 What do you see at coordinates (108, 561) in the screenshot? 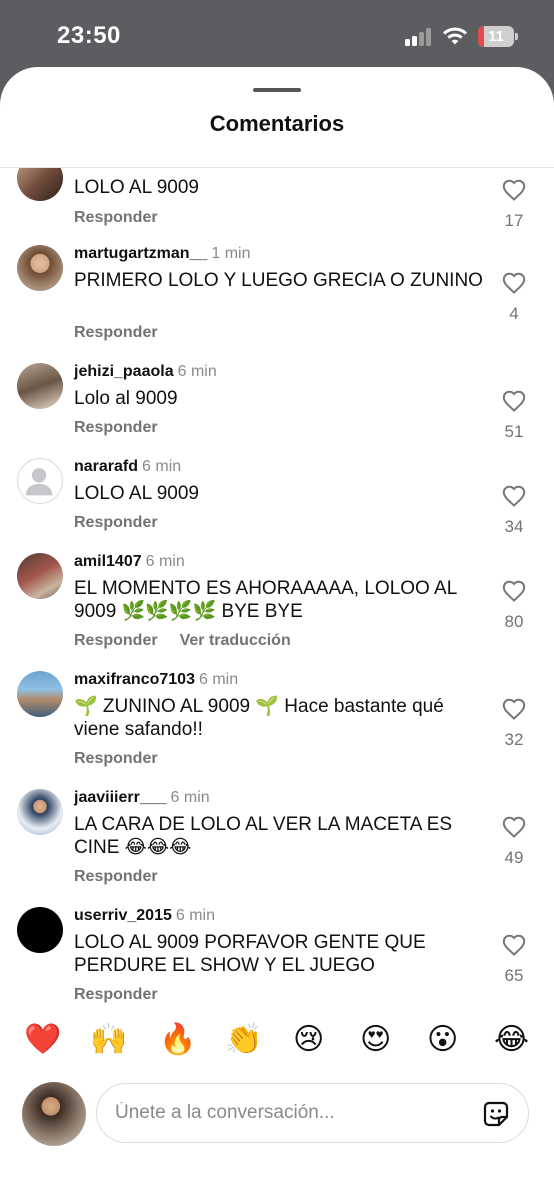
I see `comment-username: amil1407` at bounding box center [108, 561].